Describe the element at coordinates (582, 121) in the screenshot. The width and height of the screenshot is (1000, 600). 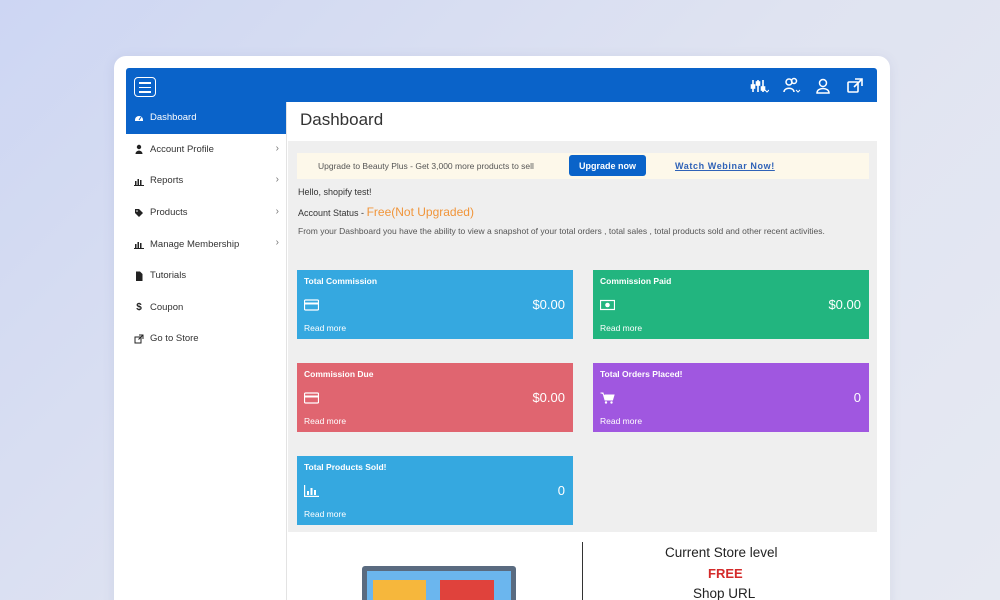
I see `page-header: Dashboard` at that location.